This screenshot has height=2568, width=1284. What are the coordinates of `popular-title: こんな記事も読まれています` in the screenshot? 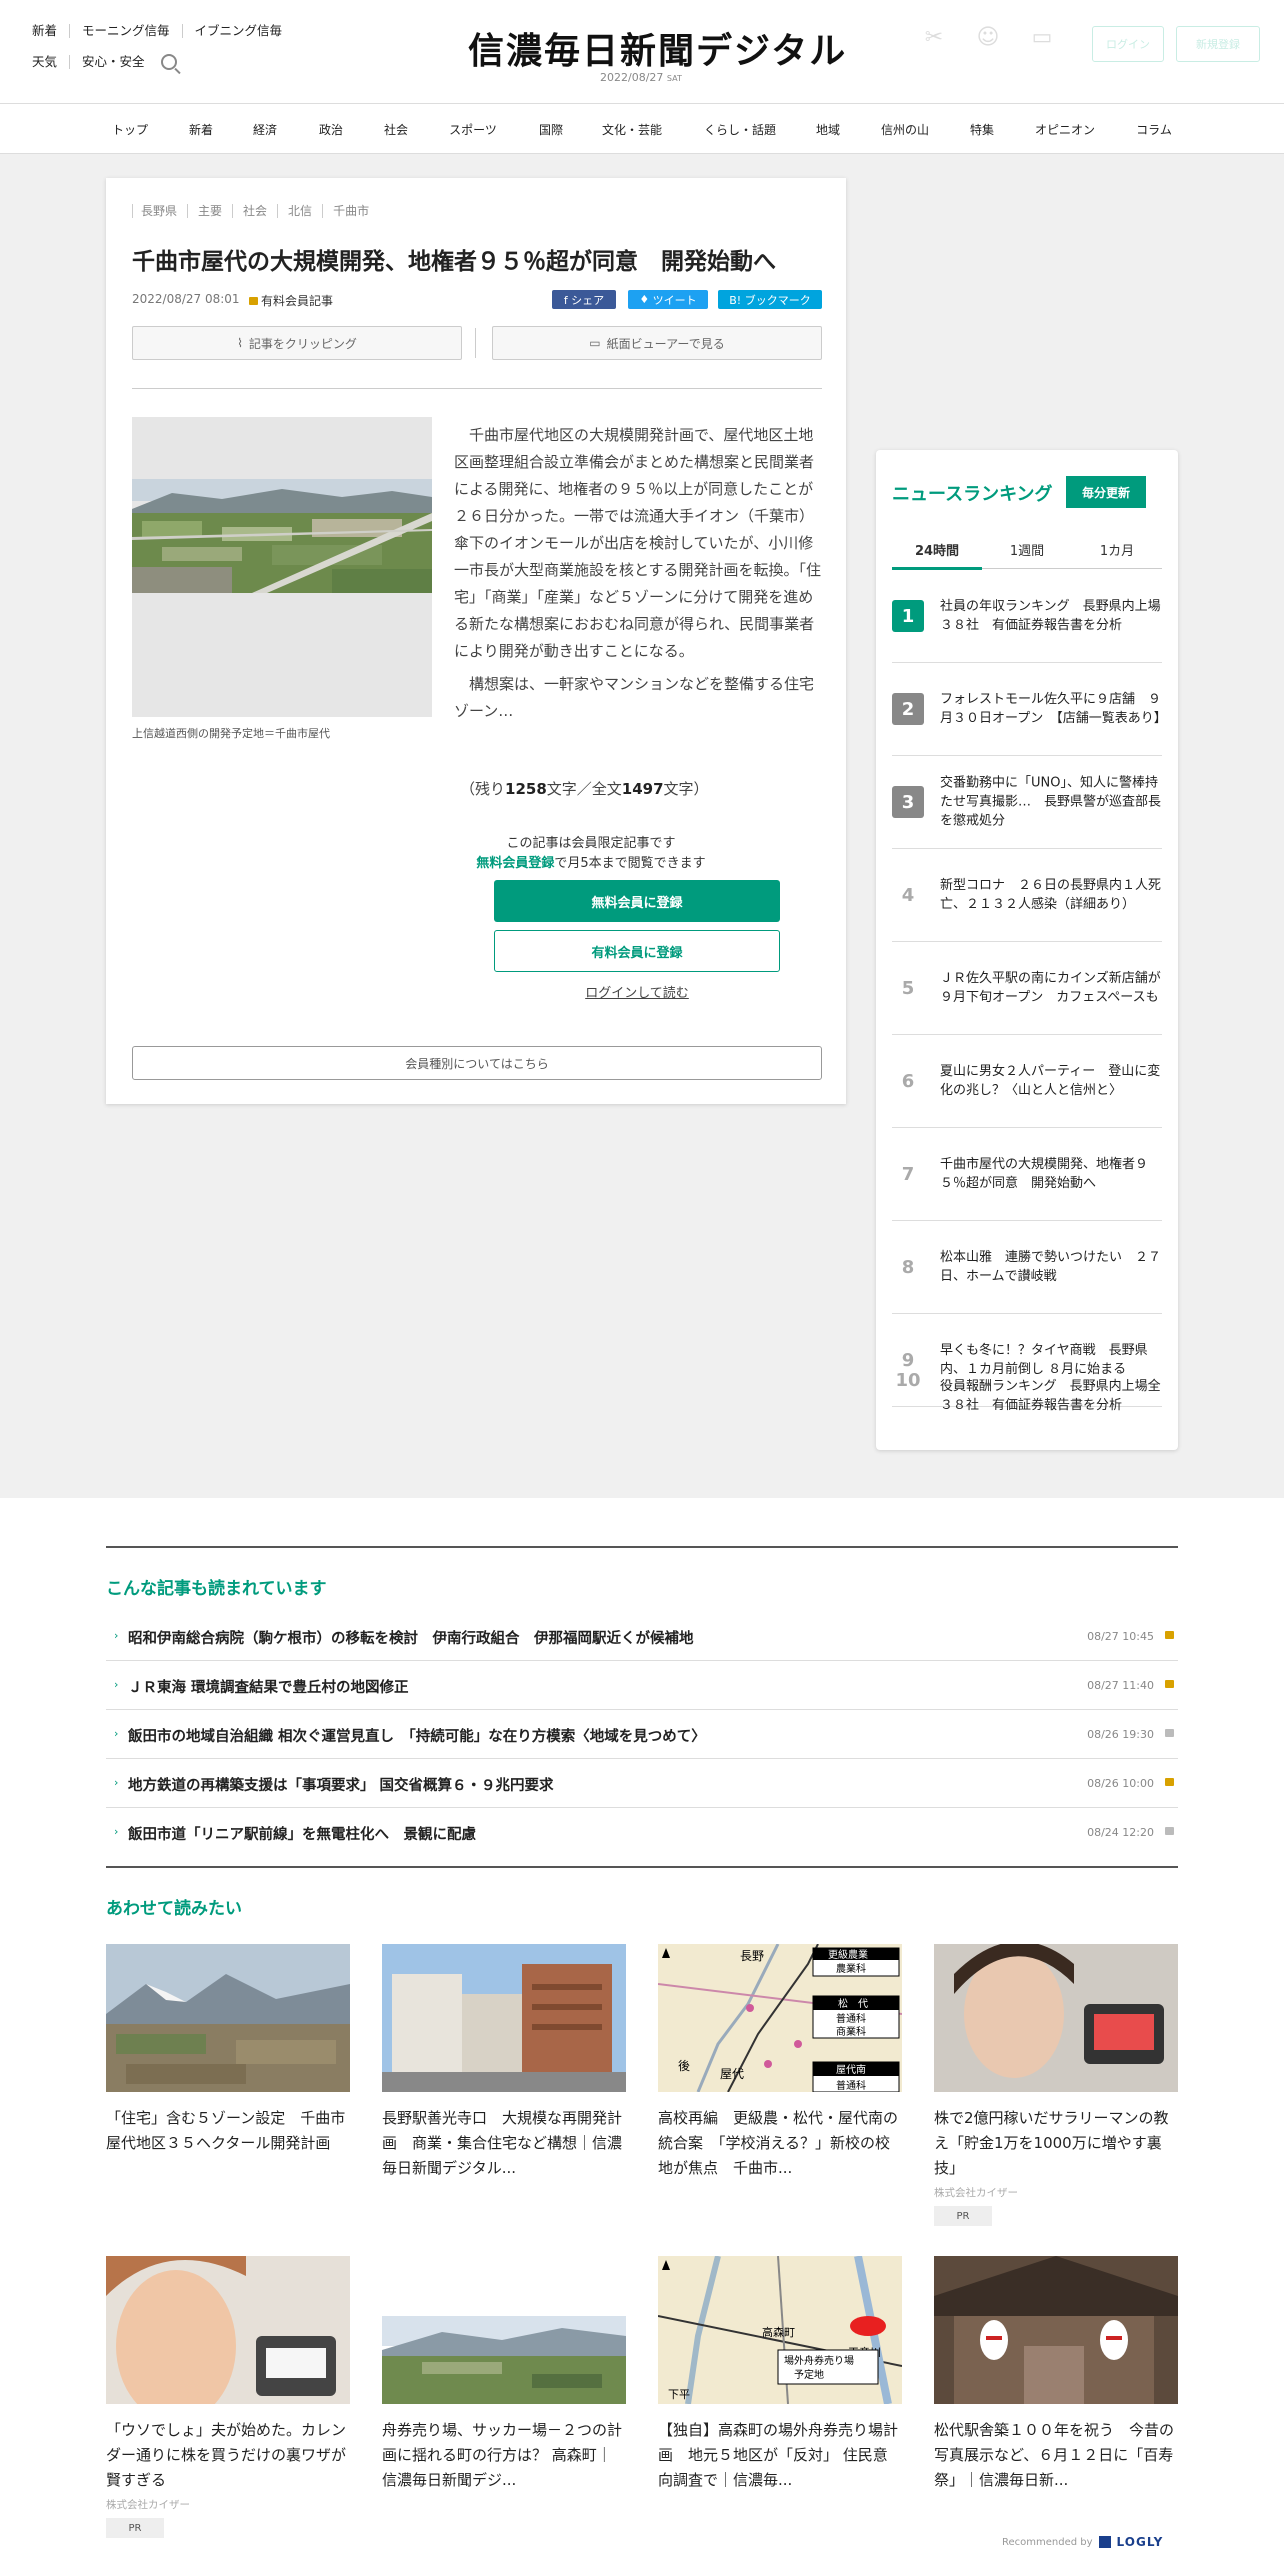 It's located at (216, 1589).